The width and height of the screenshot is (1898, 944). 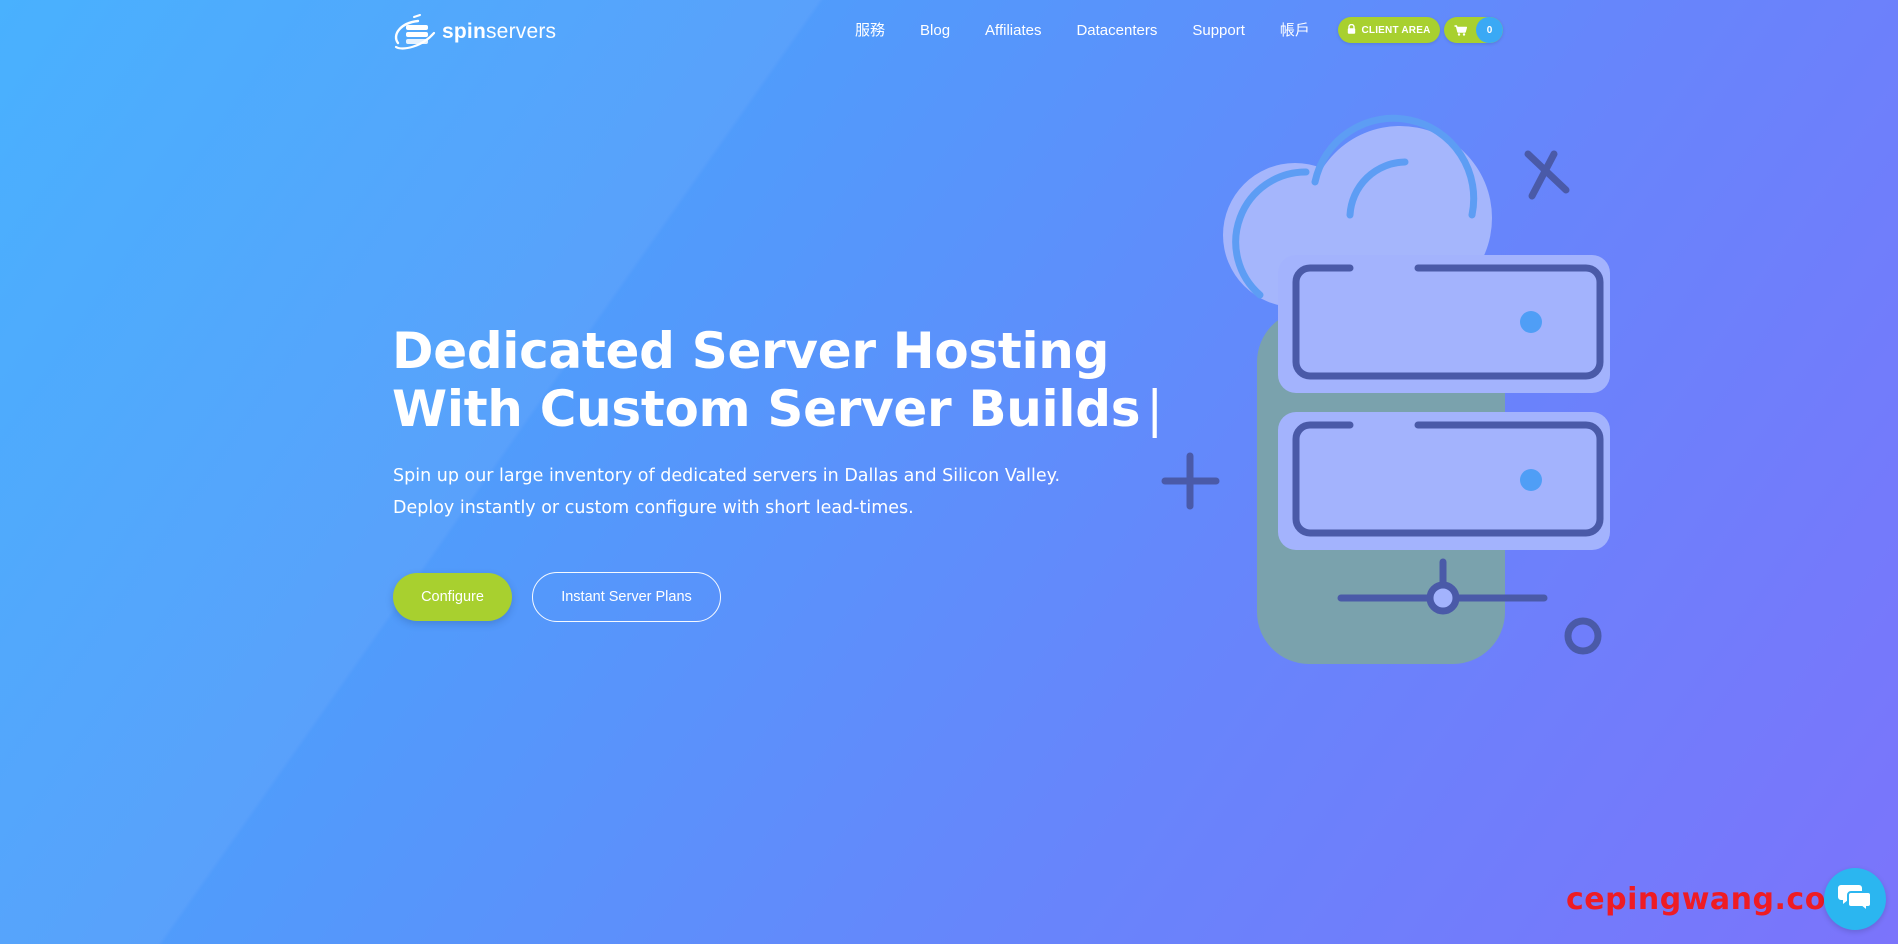 I want to click on nav-item-account: 帳戶, so click(x=1295, y=31).